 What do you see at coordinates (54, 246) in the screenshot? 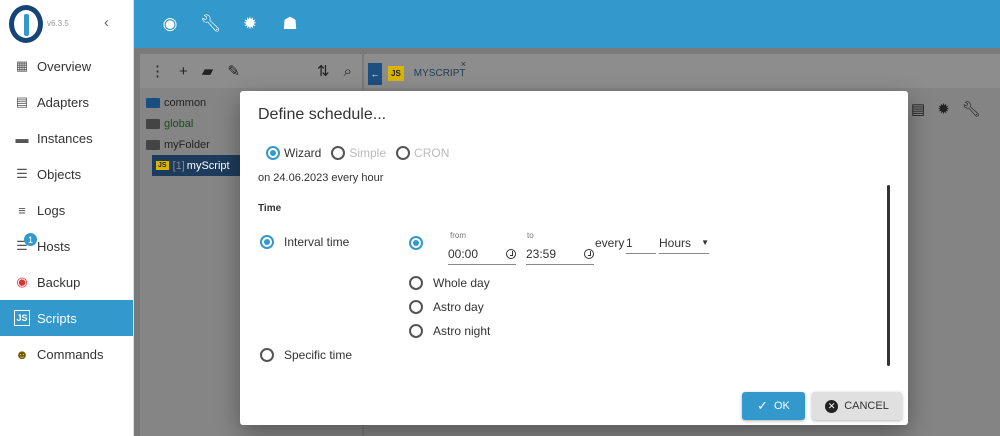
I see `sidebar-item-label: Hosts` at bounding box center [54, 246].